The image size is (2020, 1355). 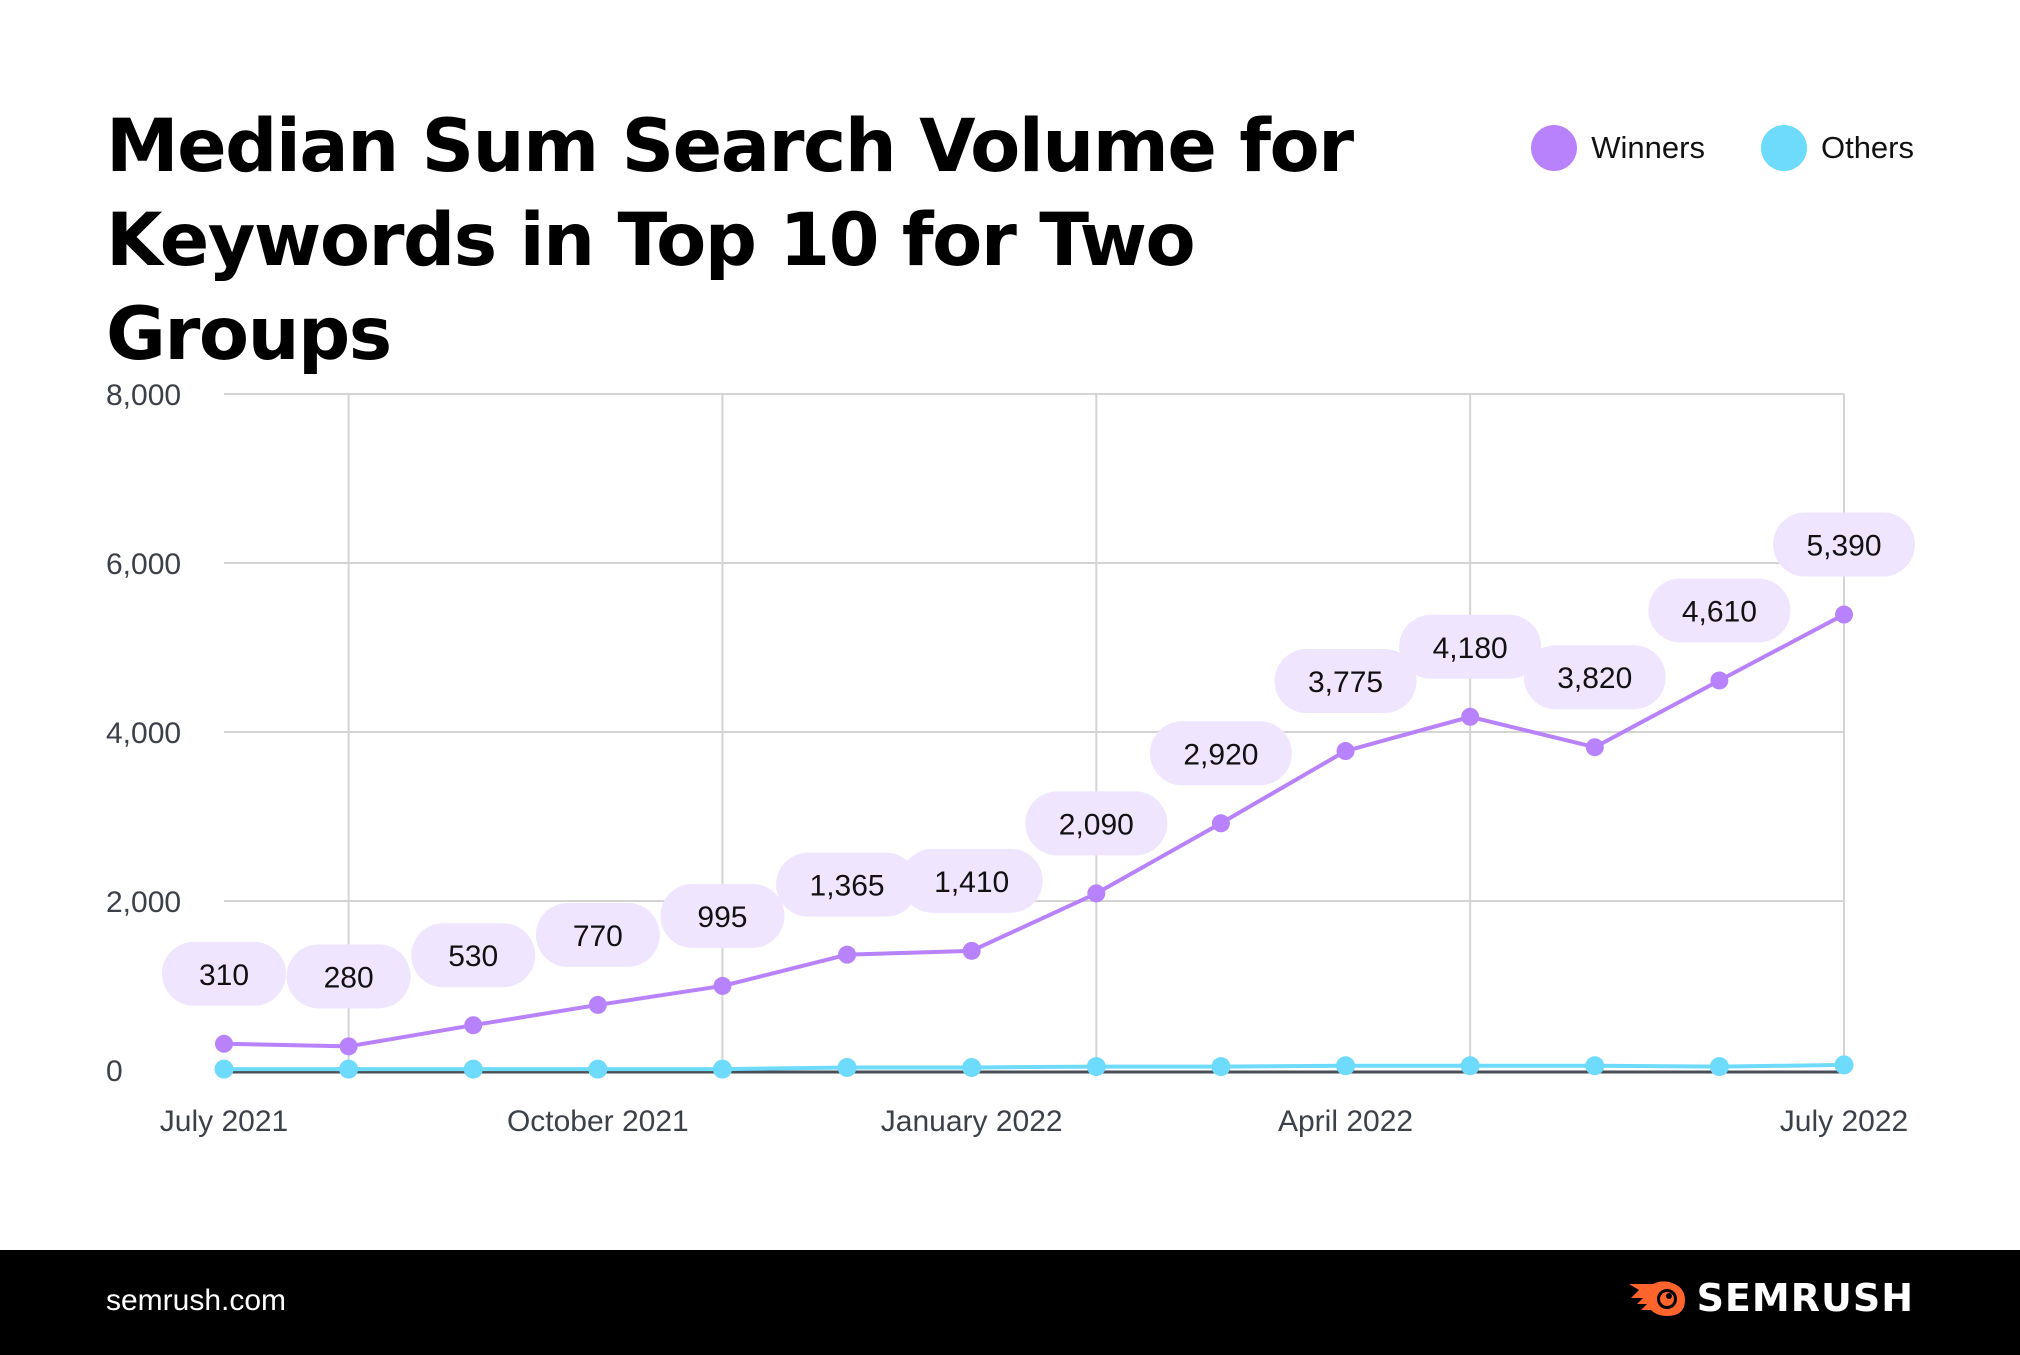 What do you see at coordinates (1010, 1302) in the screenshot?
I see `footer: semrush.com SEMRUSH` at bounding box center [1010, 1302].